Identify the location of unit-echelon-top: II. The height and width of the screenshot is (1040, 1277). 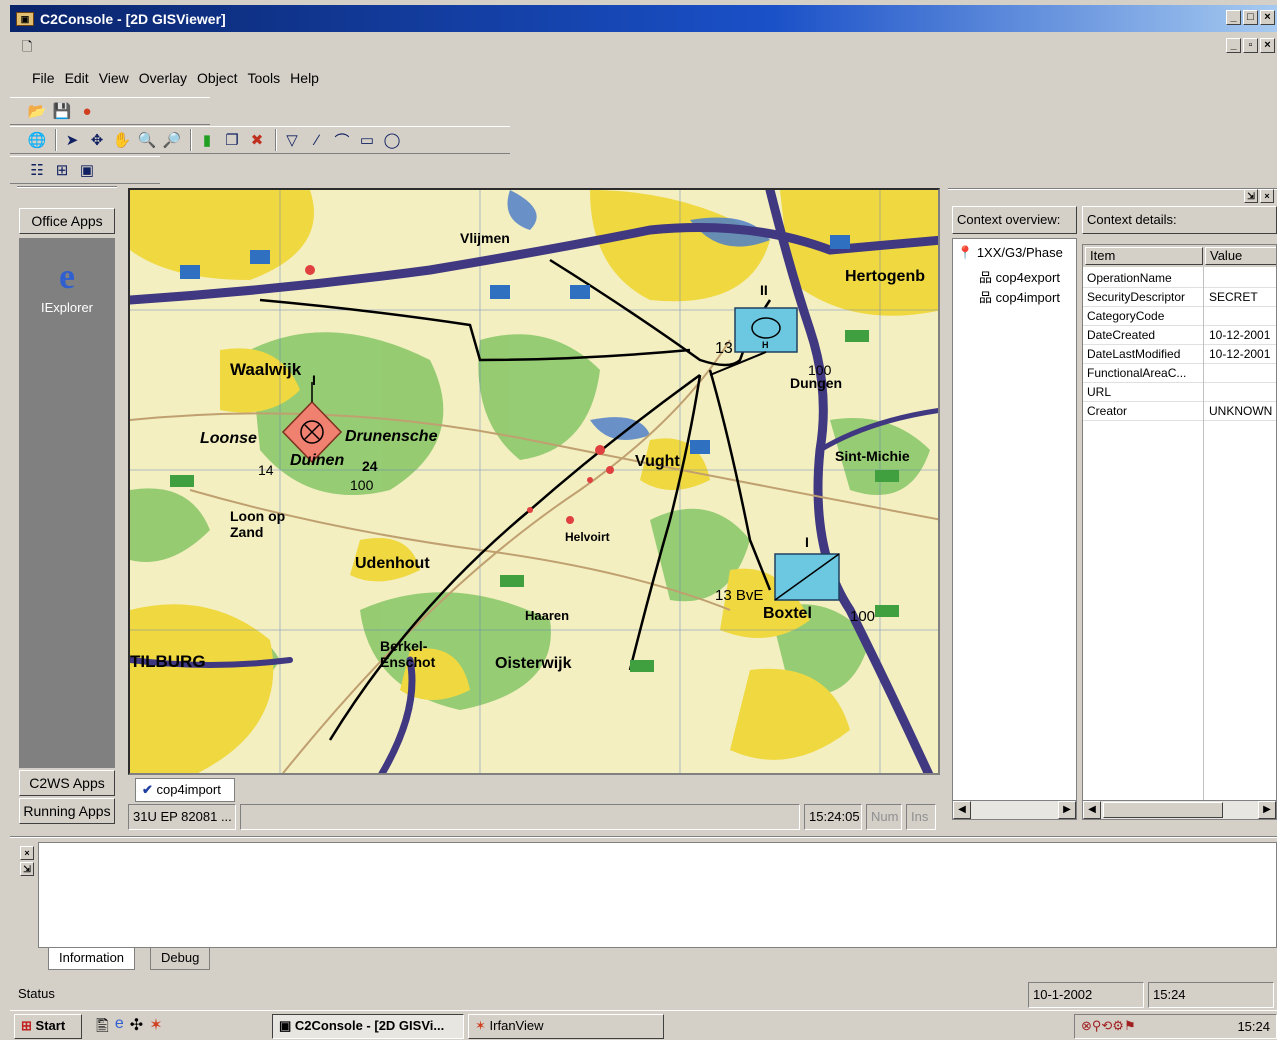
(764, 290).